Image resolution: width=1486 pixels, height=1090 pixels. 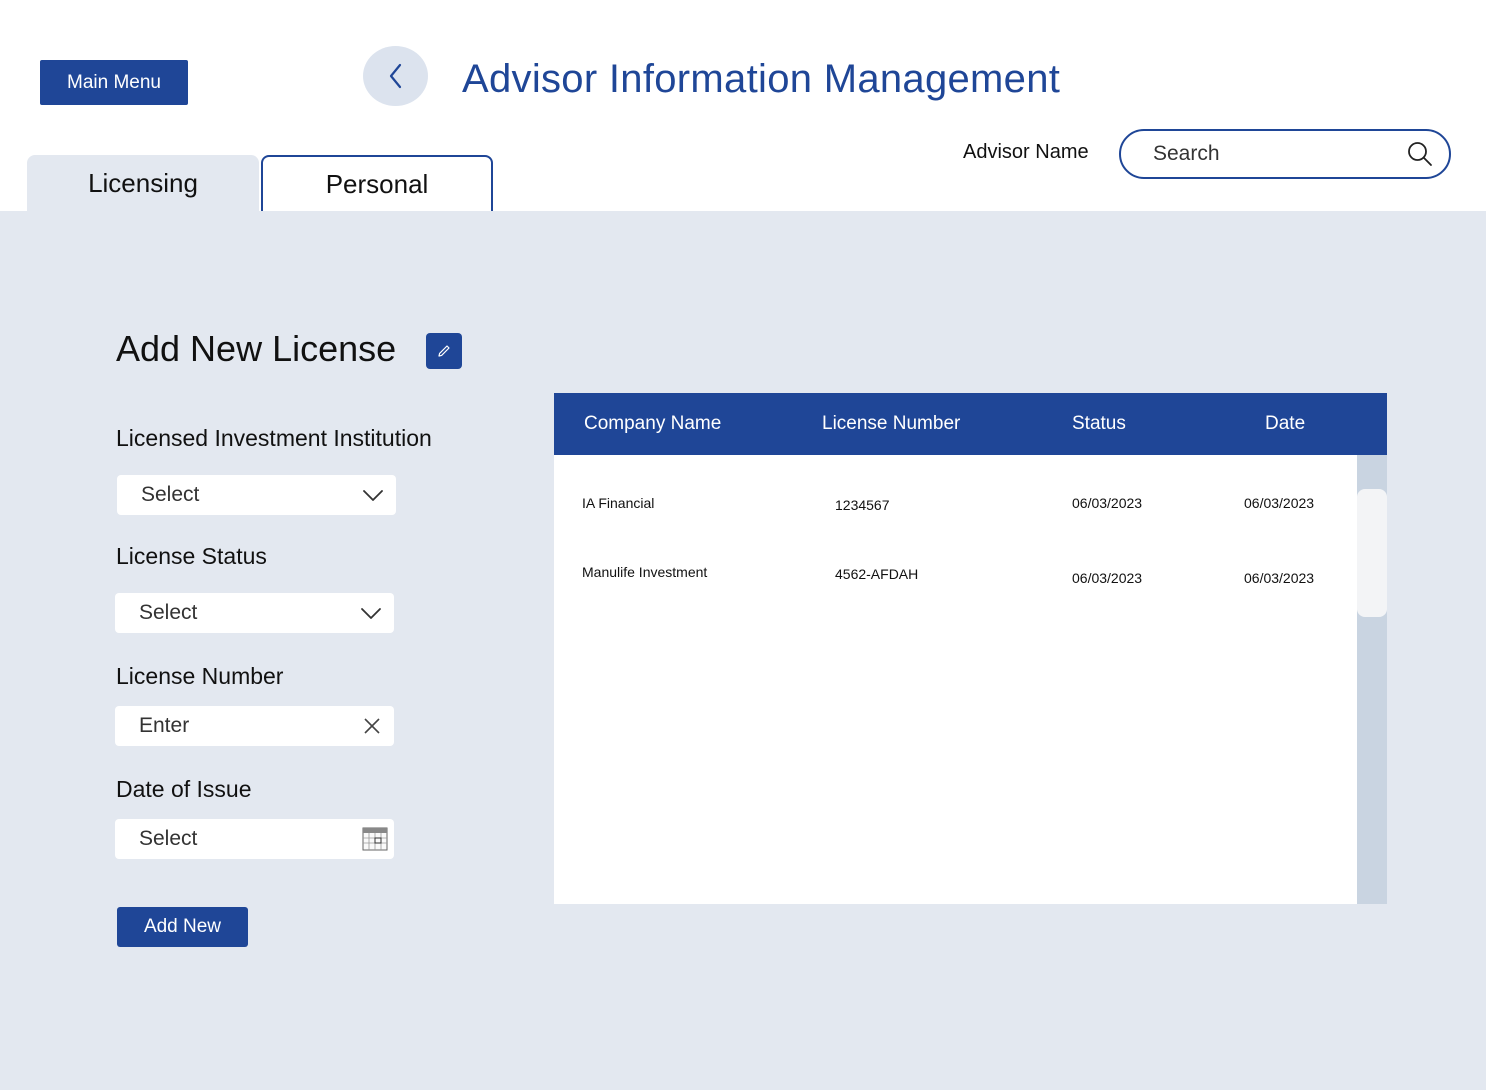 I want to click on date-of-issue-picker: Select, so click(x=254, y=839).